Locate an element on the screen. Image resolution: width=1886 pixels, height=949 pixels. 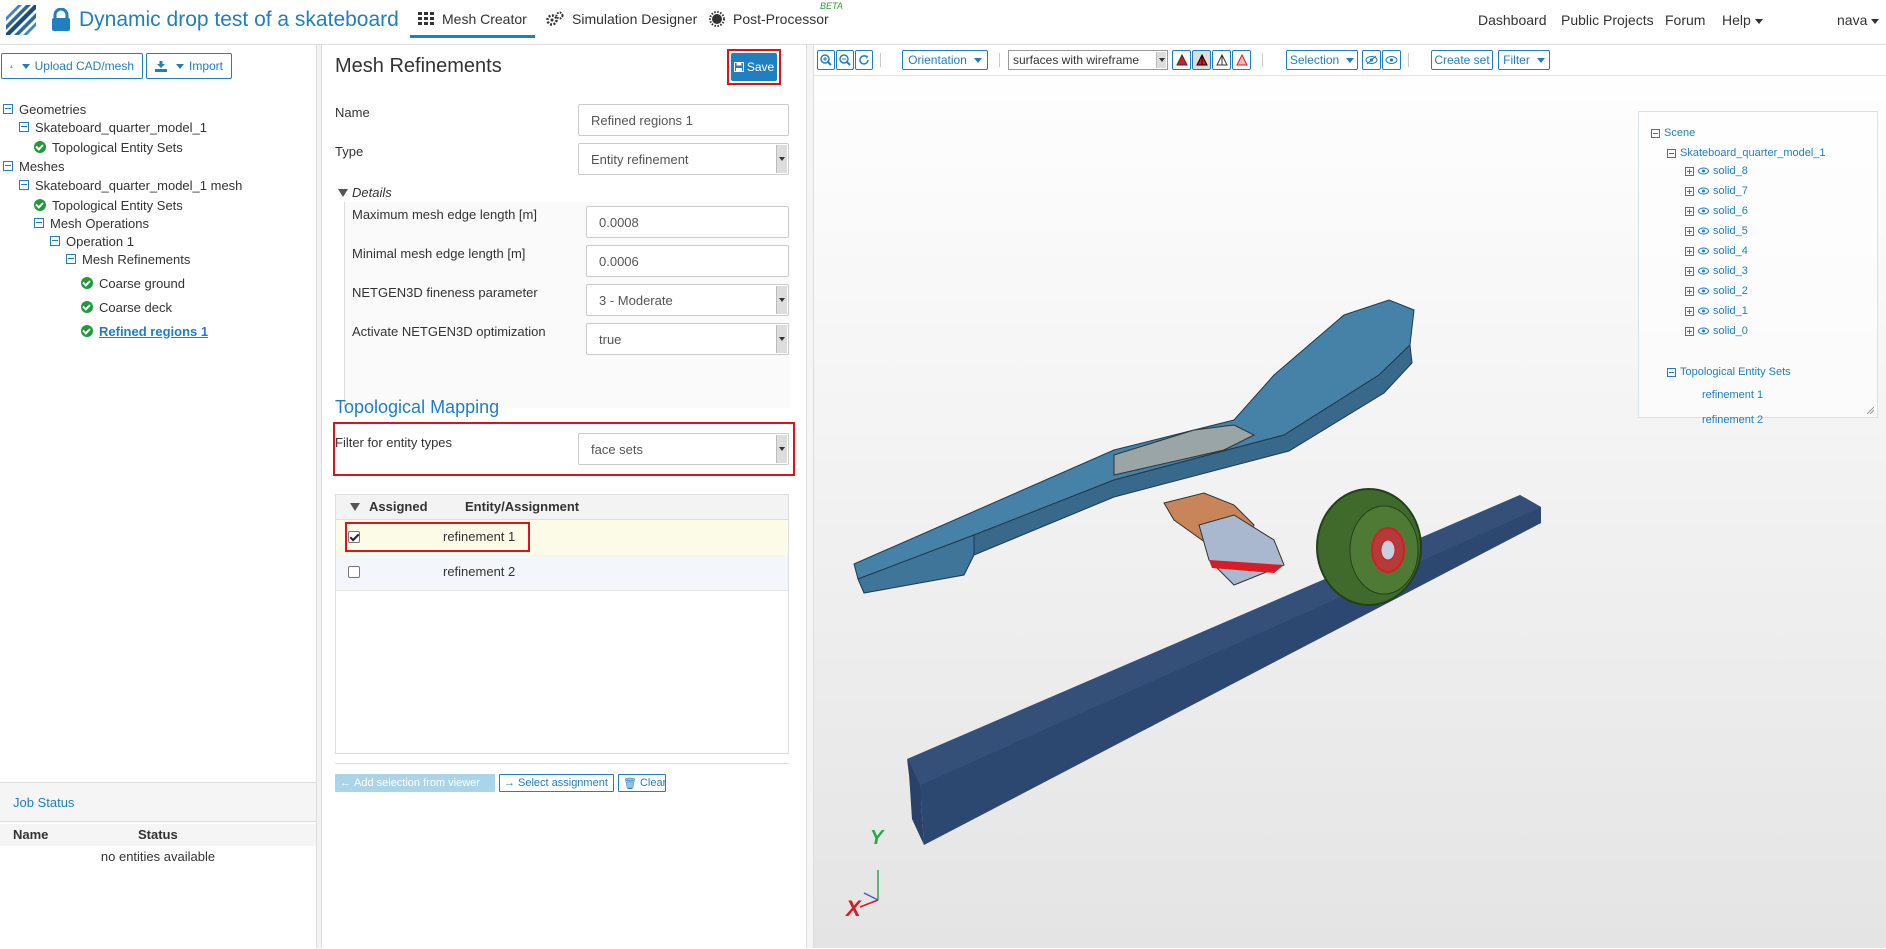
hide-selection-button is located at coordinates (1371, 60).